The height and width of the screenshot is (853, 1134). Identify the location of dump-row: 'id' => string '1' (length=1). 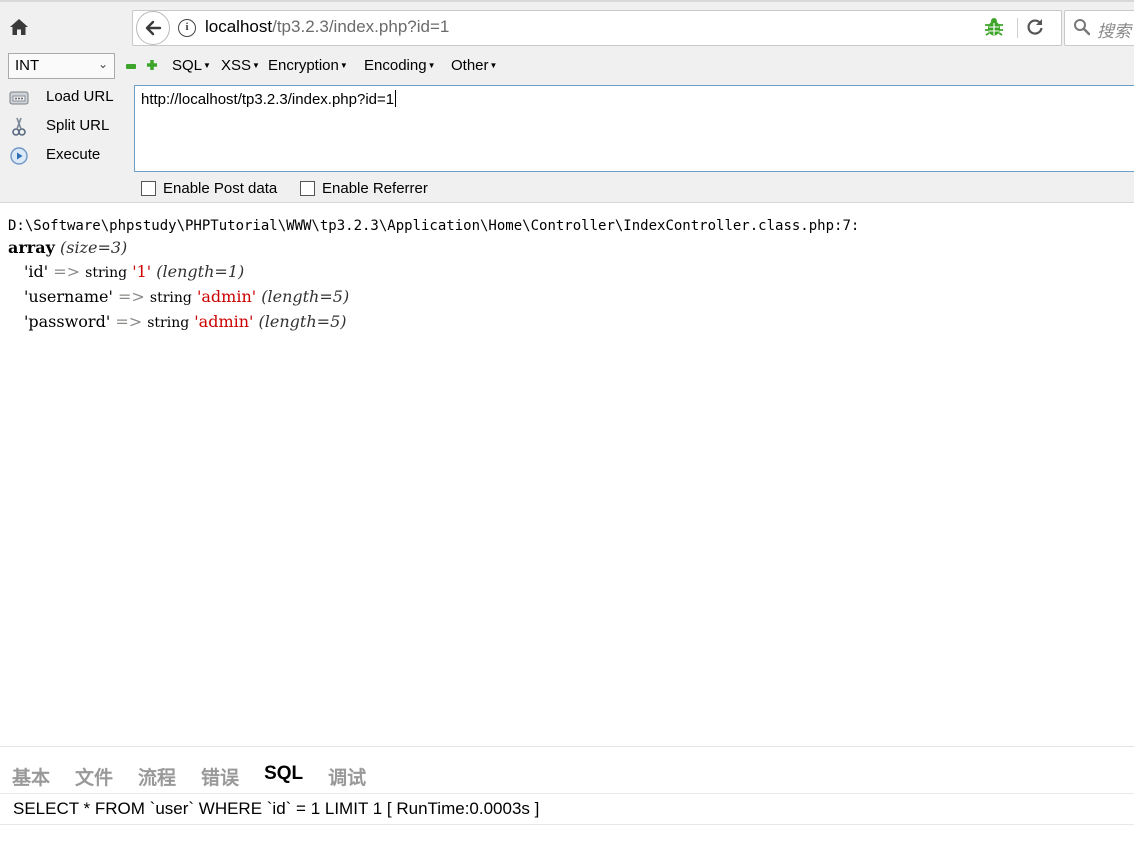
(433, 272).